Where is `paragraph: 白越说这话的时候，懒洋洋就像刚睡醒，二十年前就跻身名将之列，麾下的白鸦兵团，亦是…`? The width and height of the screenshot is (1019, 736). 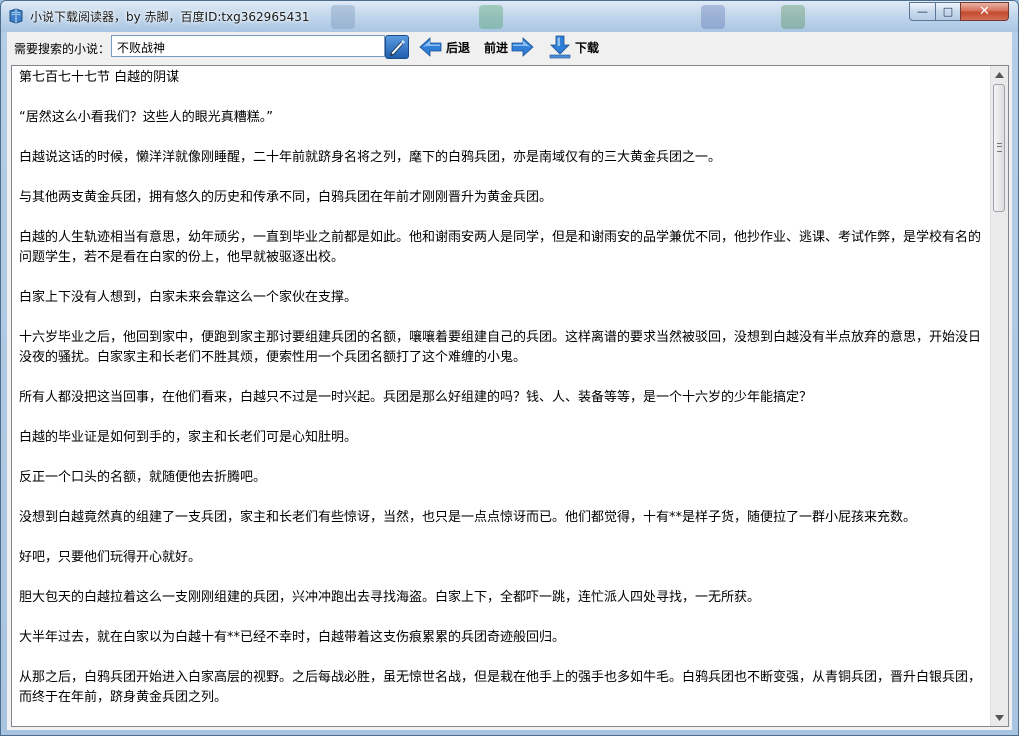 paragraph: 白越说这话的时候，懒洋洋就像刚睡醒，二十年前就跻身名将之列，麾下的白鸦兵团，亦是… is located at coordinates (370, 157).